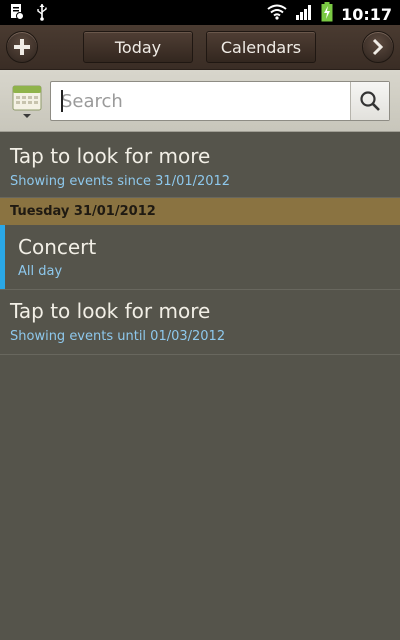  I want to click on next-view-button, so click(378, 47).